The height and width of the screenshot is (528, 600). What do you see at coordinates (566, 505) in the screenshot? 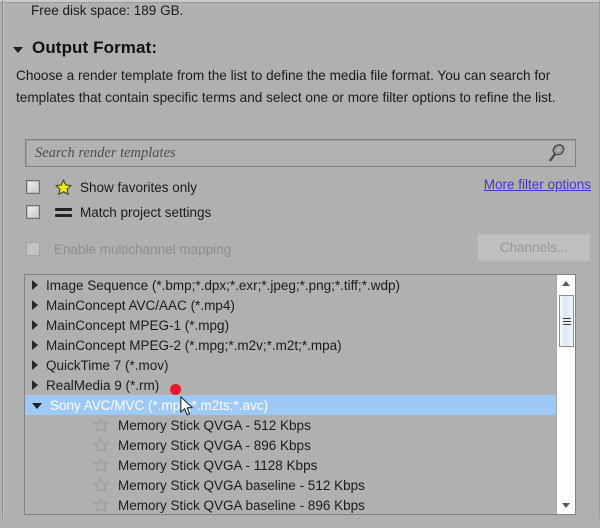
I see `scroll-down-icon` at bounding box center [566, 505].